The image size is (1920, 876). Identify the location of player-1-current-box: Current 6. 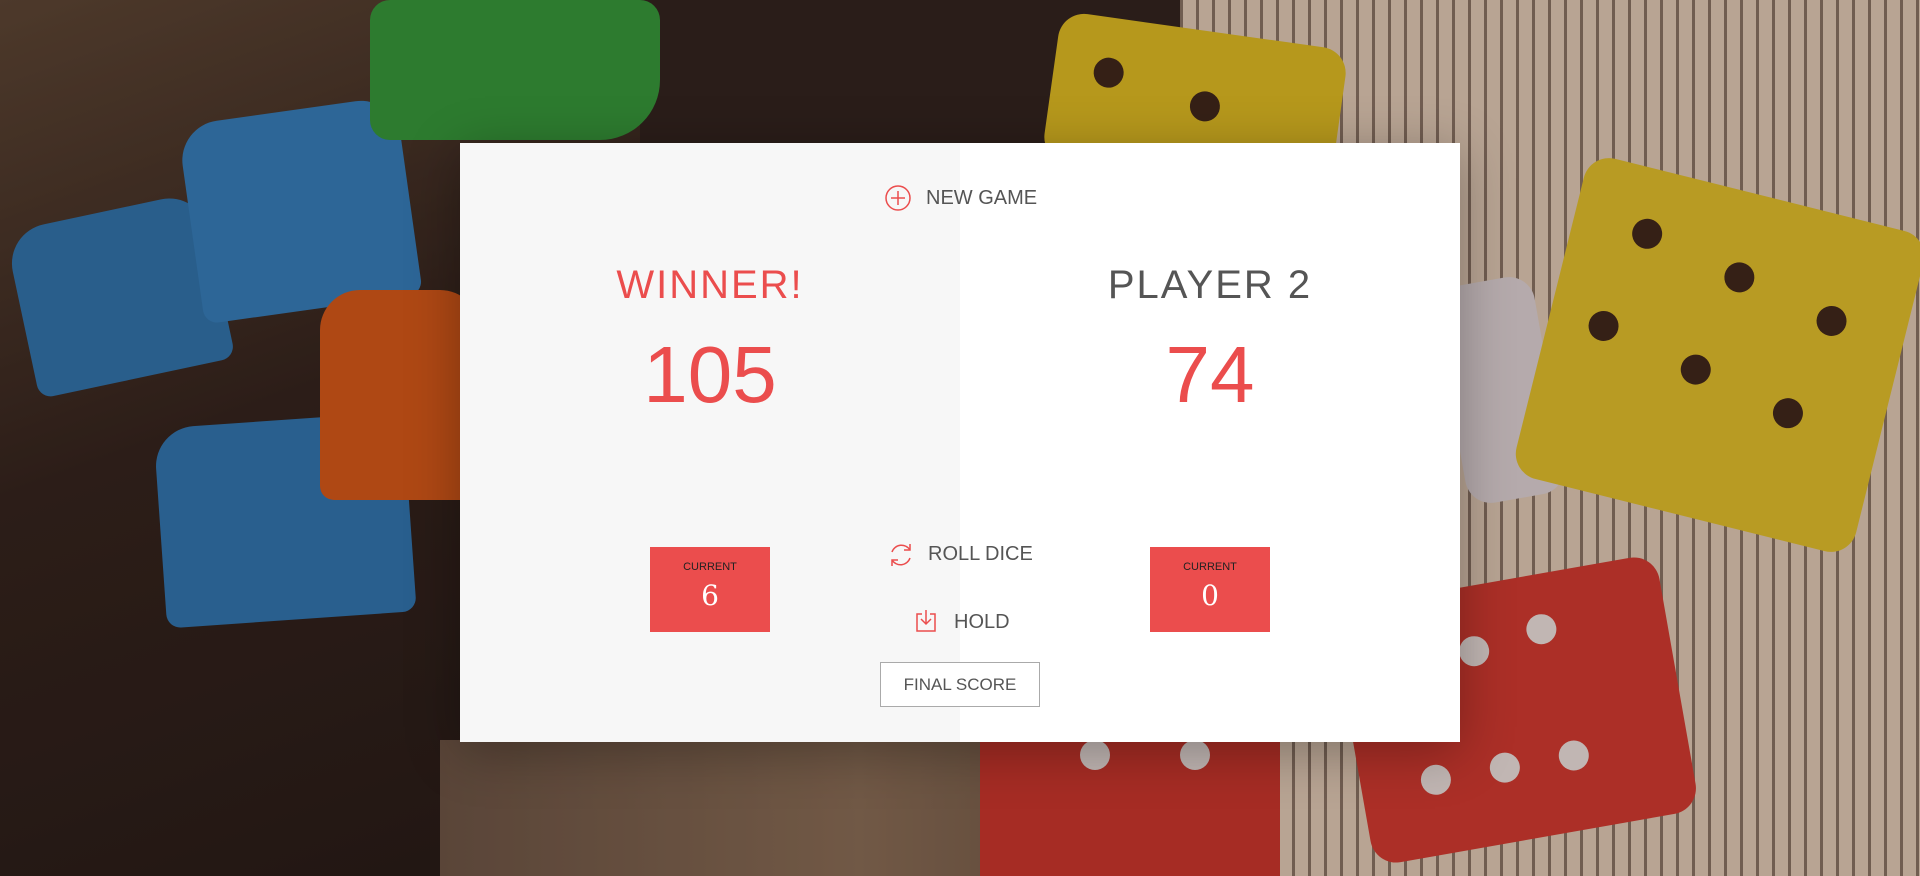
(710, 589).